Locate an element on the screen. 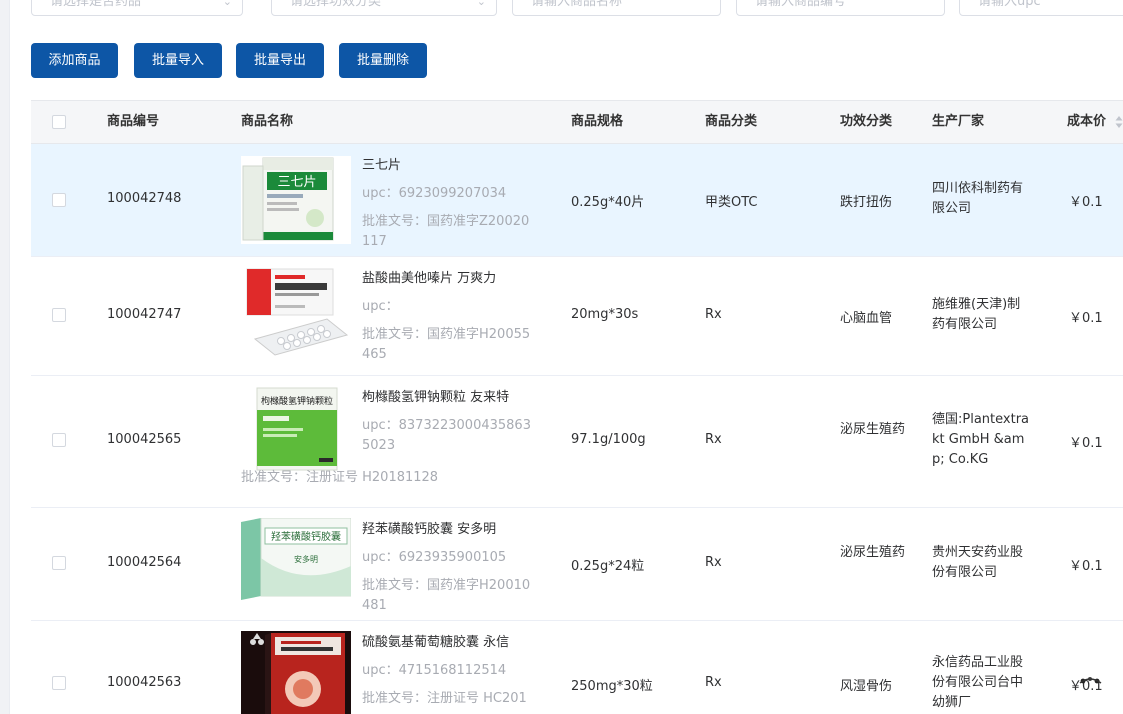 The height and width of the screenshot is (714, 1123). drug-type-placeholder: 请选择是否药品 is located at coordinates (96, 4).